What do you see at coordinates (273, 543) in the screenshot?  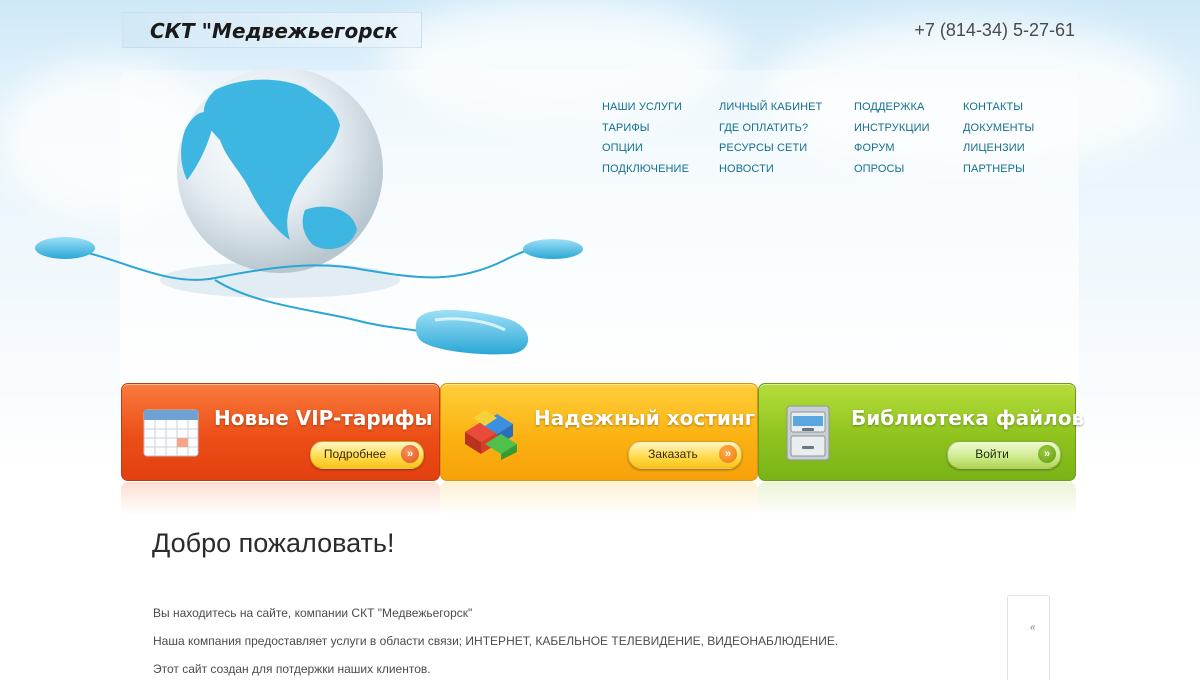 I see `page-title: Добро пожаловать!` at bounding box center [273, 543].